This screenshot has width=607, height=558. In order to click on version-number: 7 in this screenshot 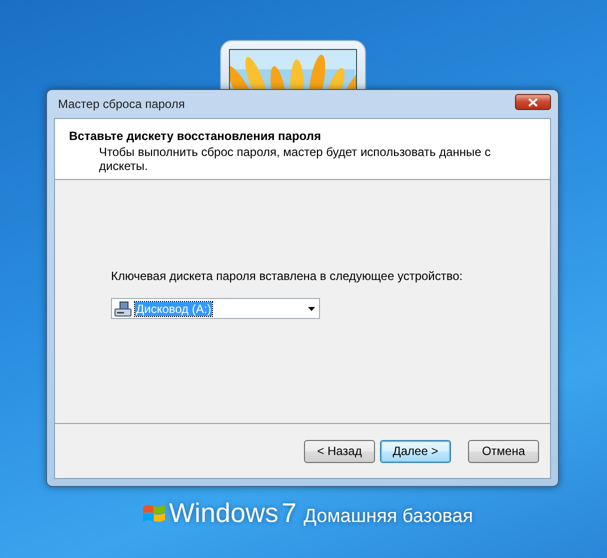, I will do `click(289, 513)`.